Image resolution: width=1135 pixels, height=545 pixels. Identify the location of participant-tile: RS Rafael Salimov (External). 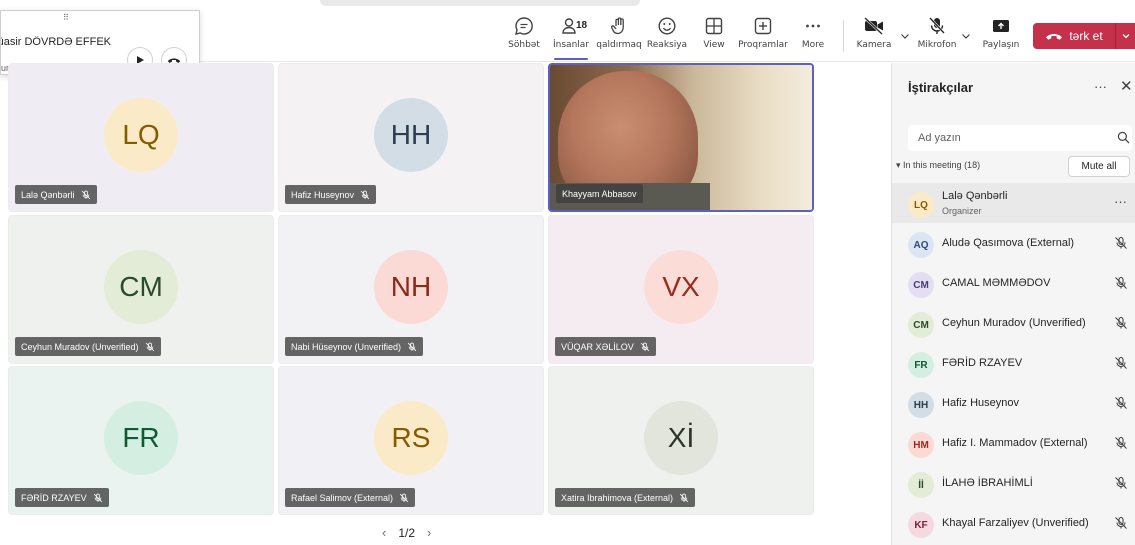
(411, 440).